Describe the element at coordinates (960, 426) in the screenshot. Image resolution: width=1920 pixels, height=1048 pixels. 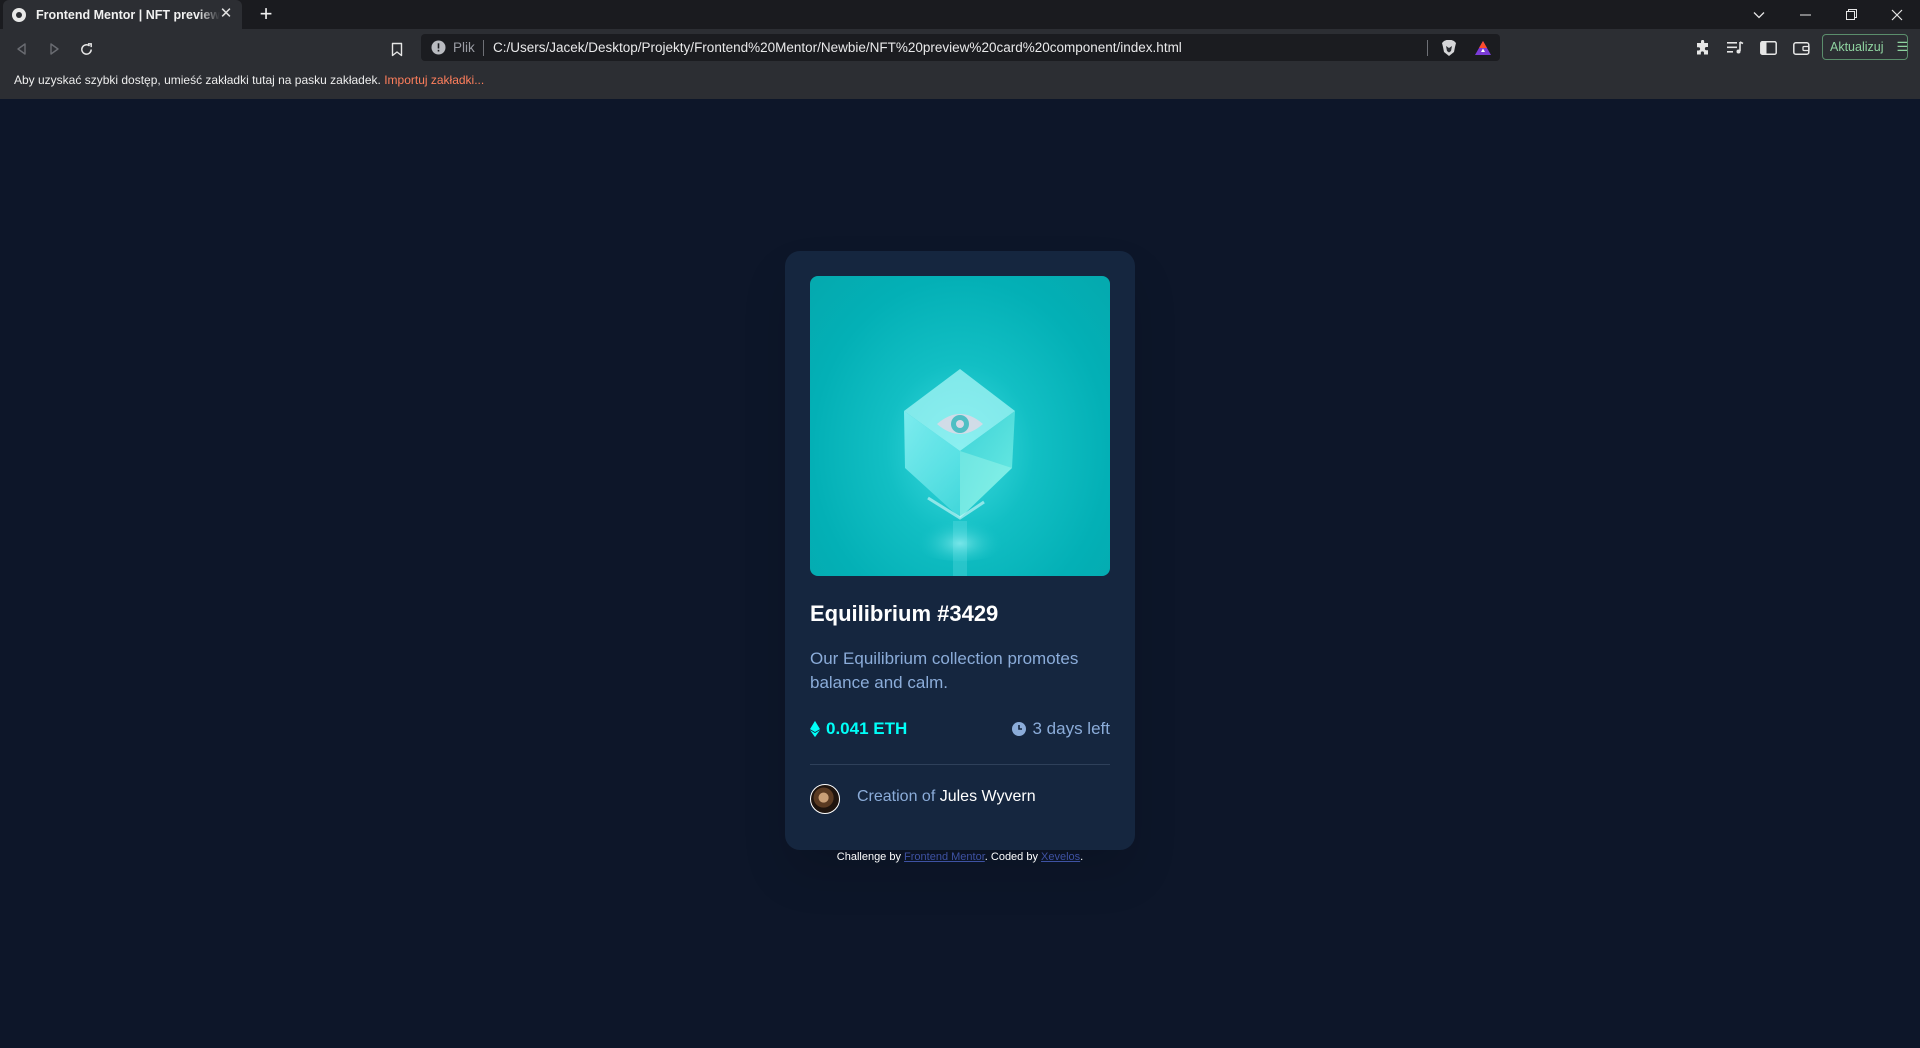
I see `nft-image` at that location.